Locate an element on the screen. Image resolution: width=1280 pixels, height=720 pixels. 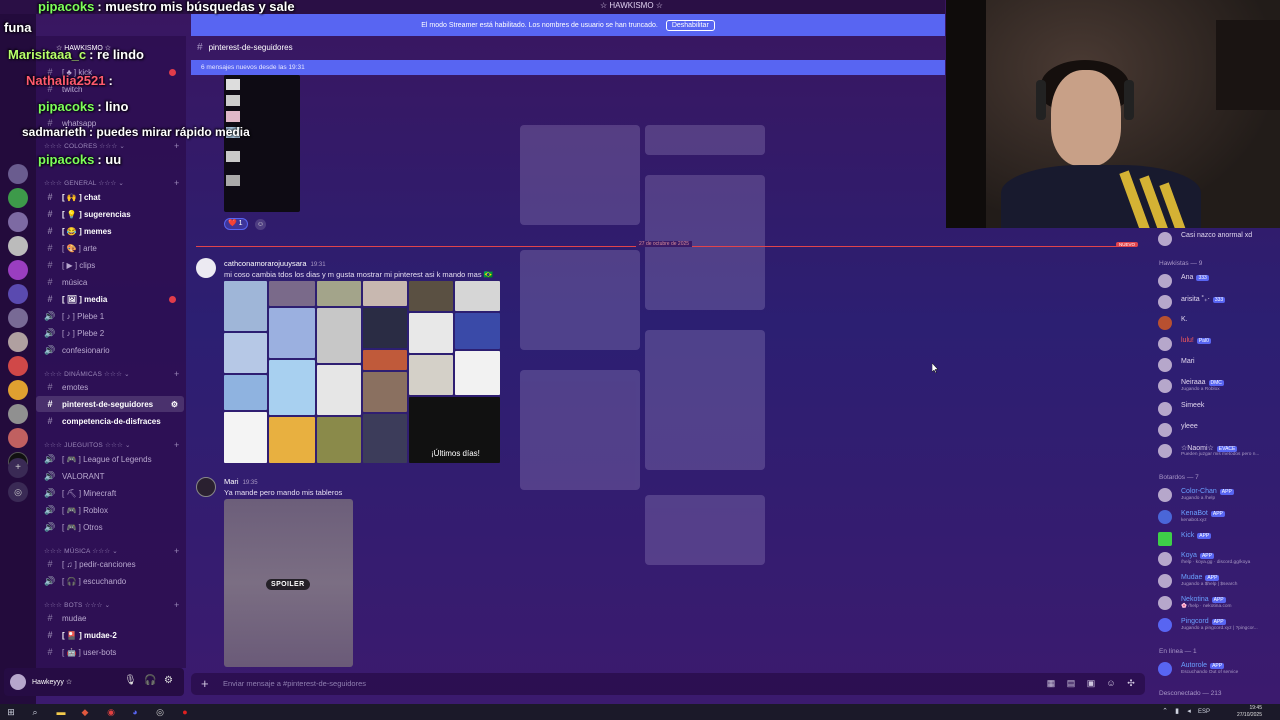
discord-icon: ◕ is located at coordinates (135, 712).